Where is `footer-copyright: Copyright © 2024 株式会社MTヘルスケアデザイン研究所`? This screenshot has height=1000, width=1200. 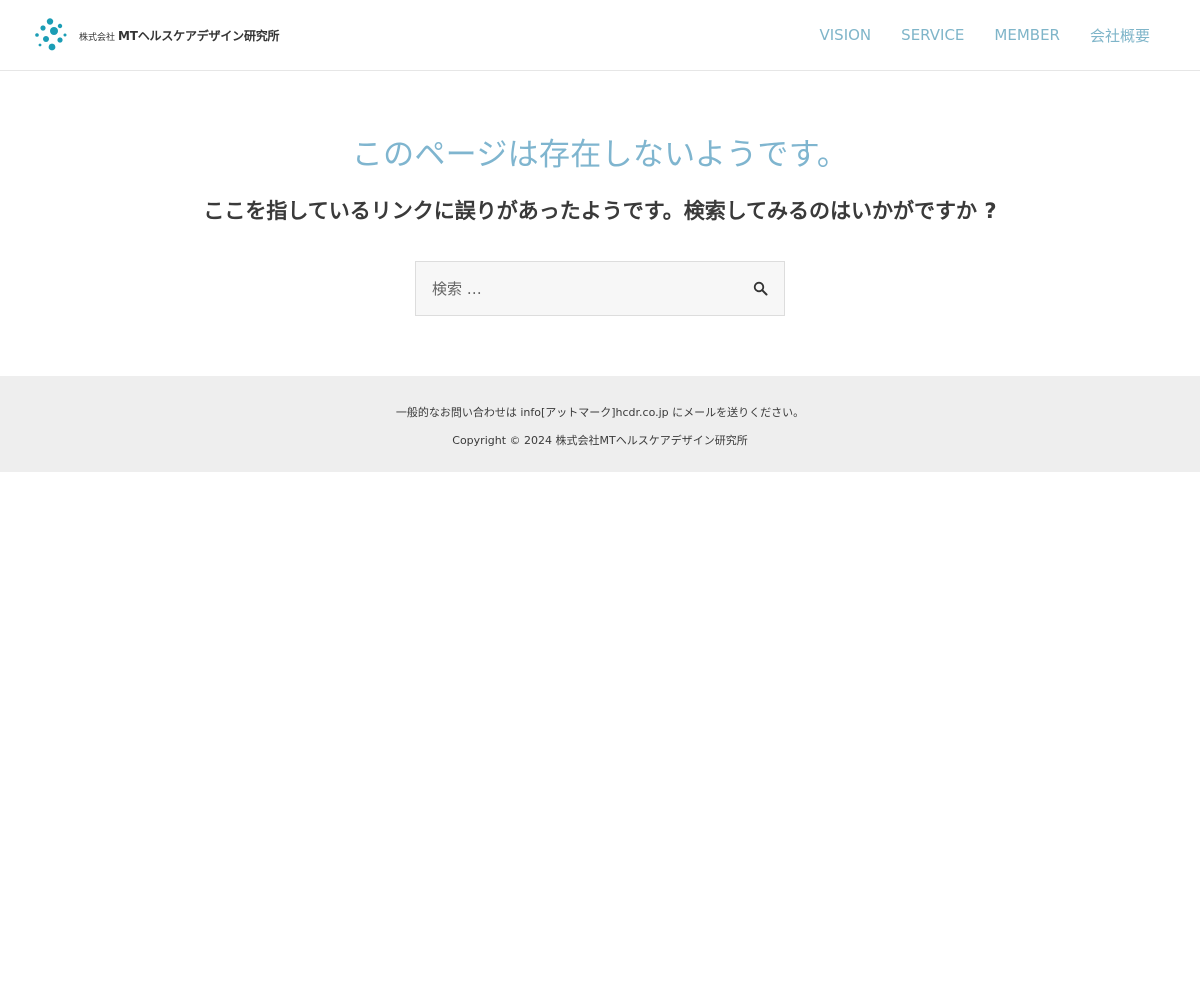
footer-copyright: Copyright © 2024 株式会社MTヘルスケアデザイン研究所 is located at coordinates (600, 440).